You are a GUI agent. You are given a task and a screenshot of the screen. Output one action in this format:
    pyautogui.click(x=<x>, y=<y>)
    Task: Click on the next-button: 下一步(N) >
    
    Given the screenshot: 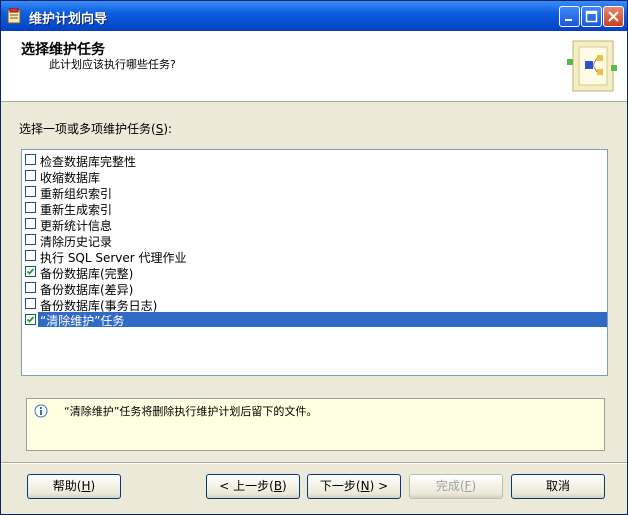 What is the action you would take?
    pyautogui.click(x=354, y=486)
    